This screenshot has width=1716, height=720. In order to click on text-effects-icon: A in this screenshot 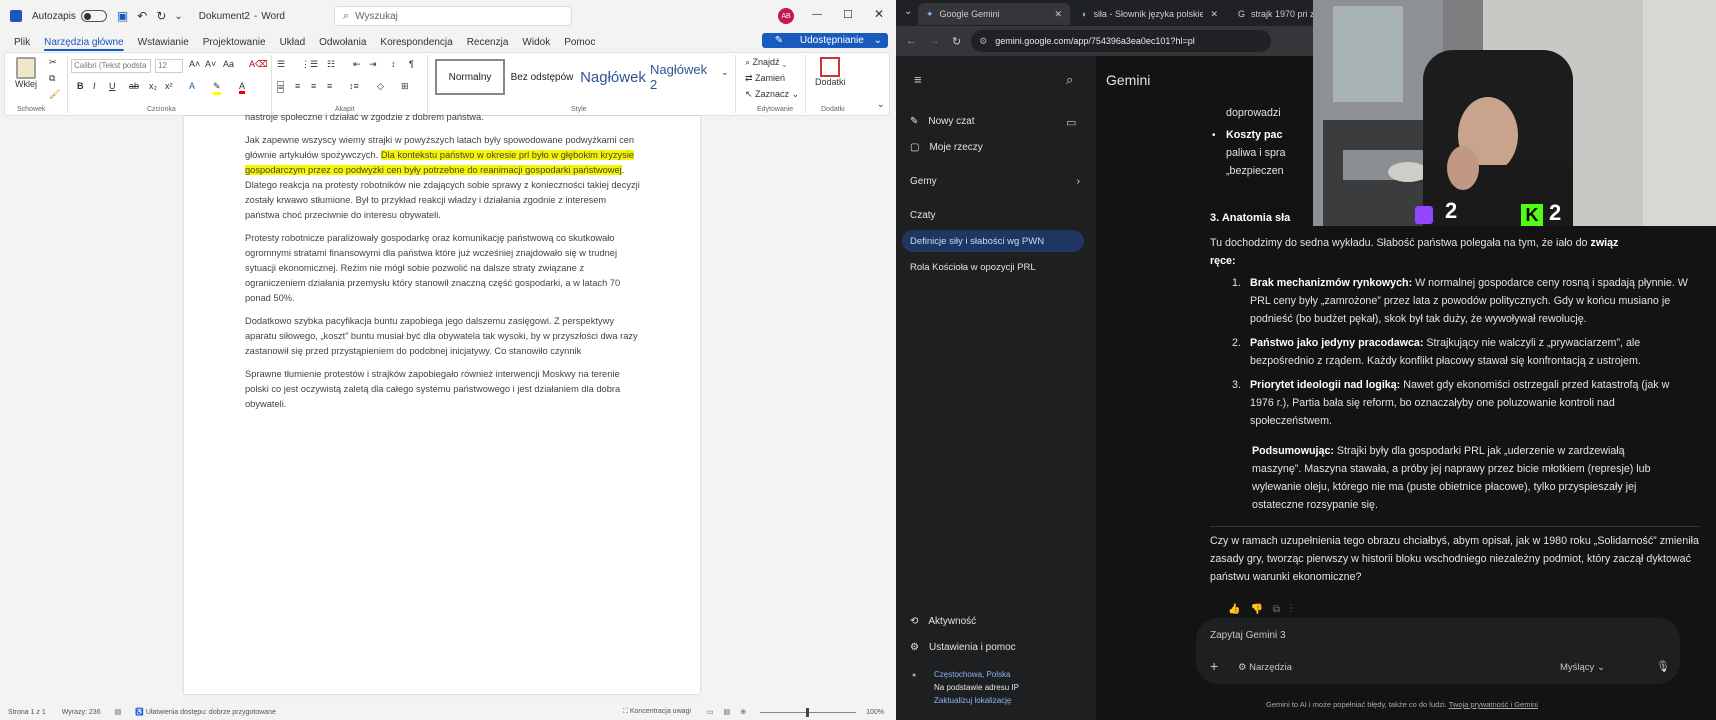, I will do `click(192, 86)`.